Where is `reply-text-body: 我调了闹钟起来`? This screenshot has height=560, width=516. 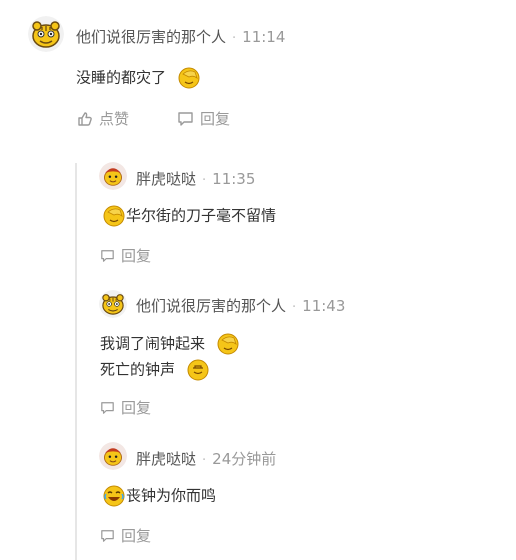 reply-text-body: 我调了闹钟起来 is located at coordinates (153, 343).